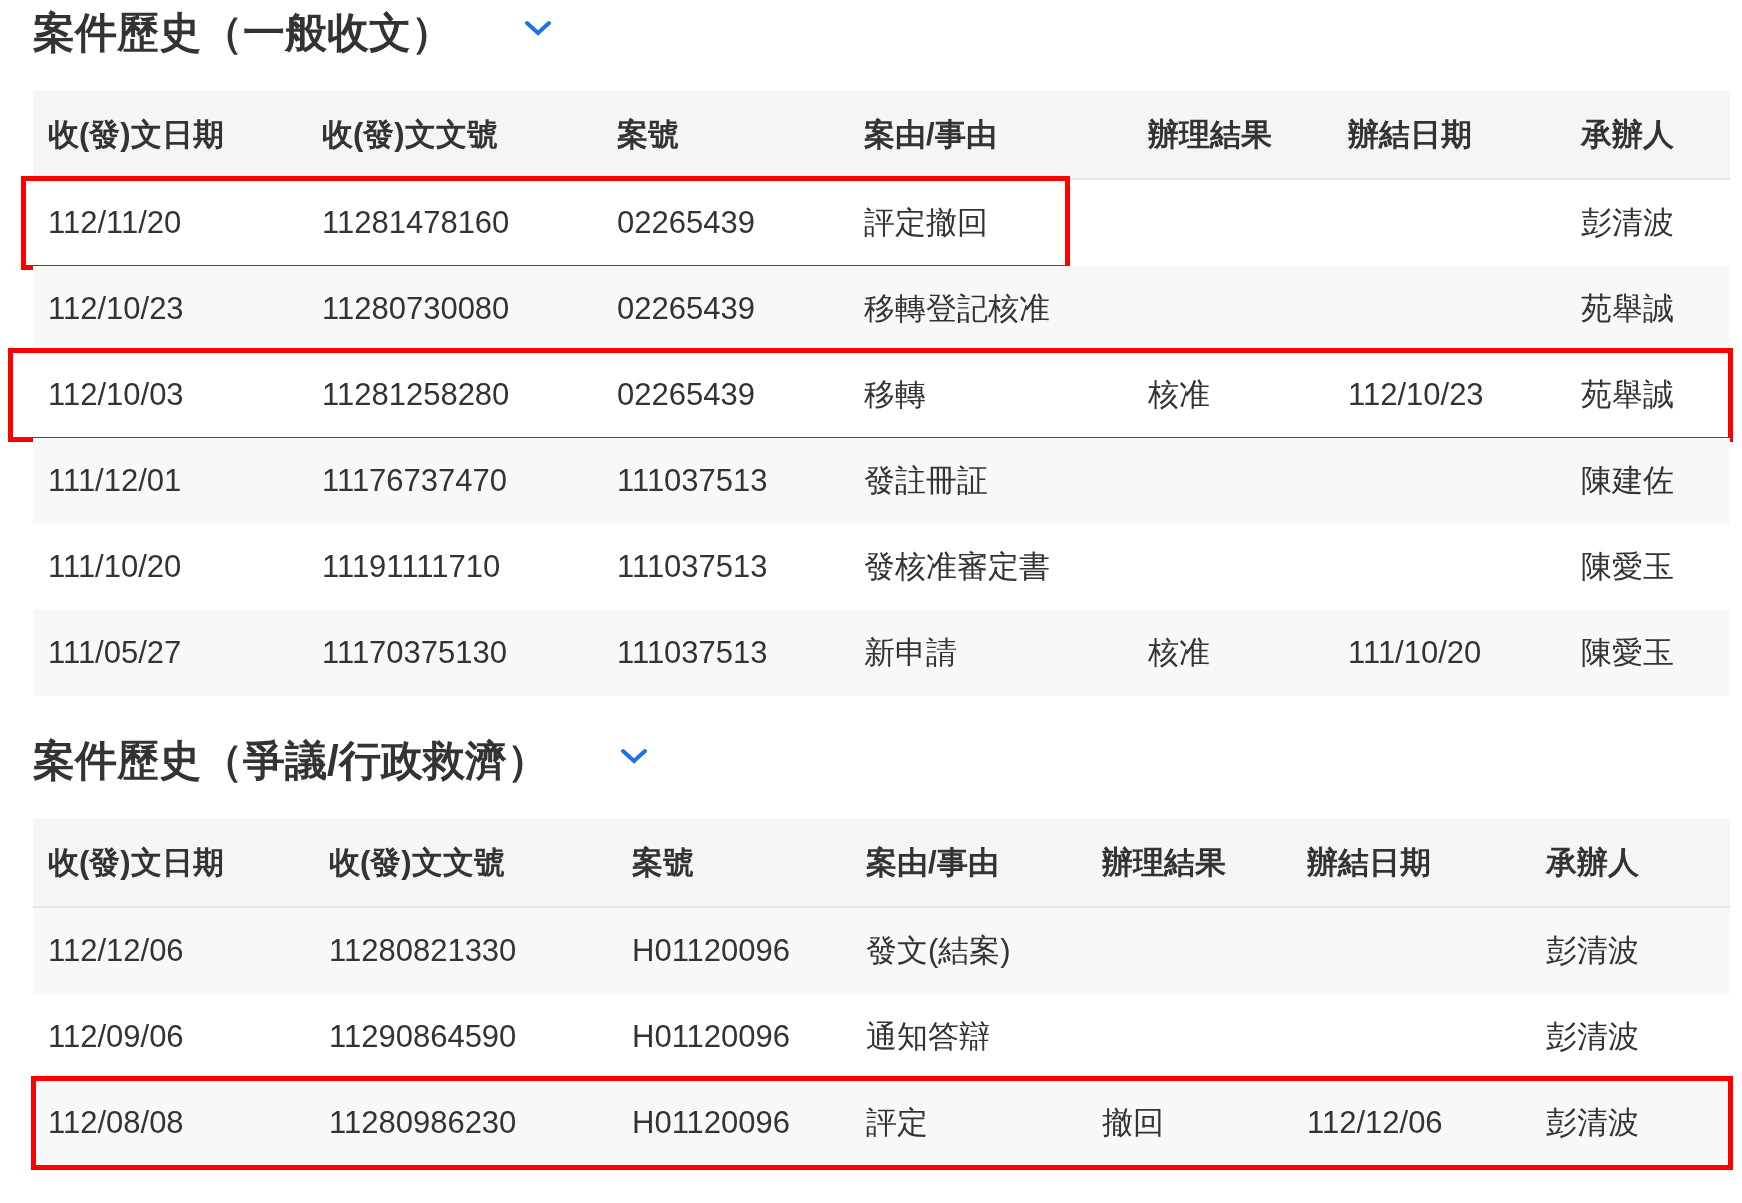  Describe the element at coordinates (957, 567) in the screenshot. I see `table-cell-text: 發核准審定書` at that location.